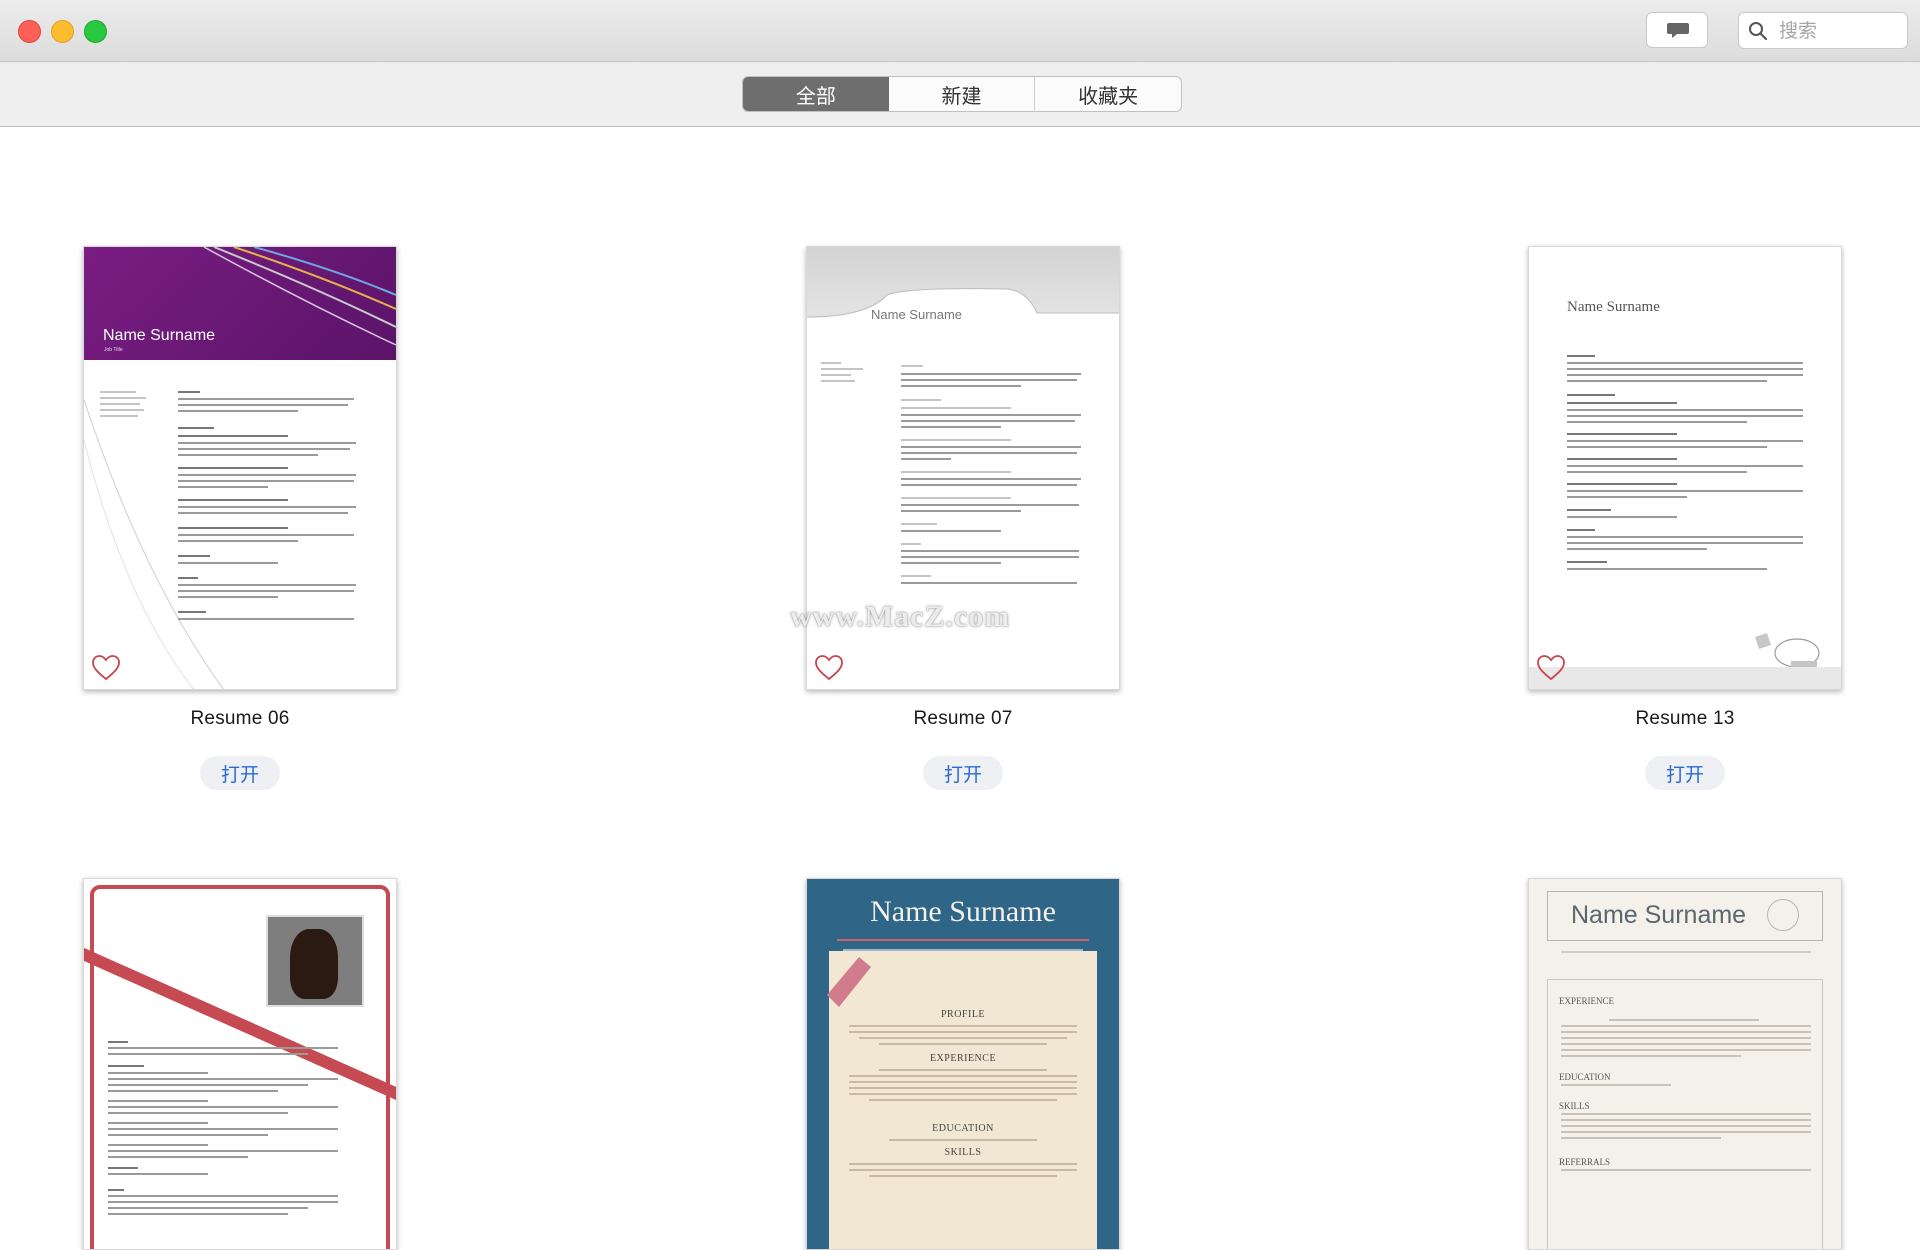 This screenshot has width=1920, height=1250. What do you see at coordinates (849, 982) in the screenshot?
I see `corner-ribbon` at bounding box center [849, 982].